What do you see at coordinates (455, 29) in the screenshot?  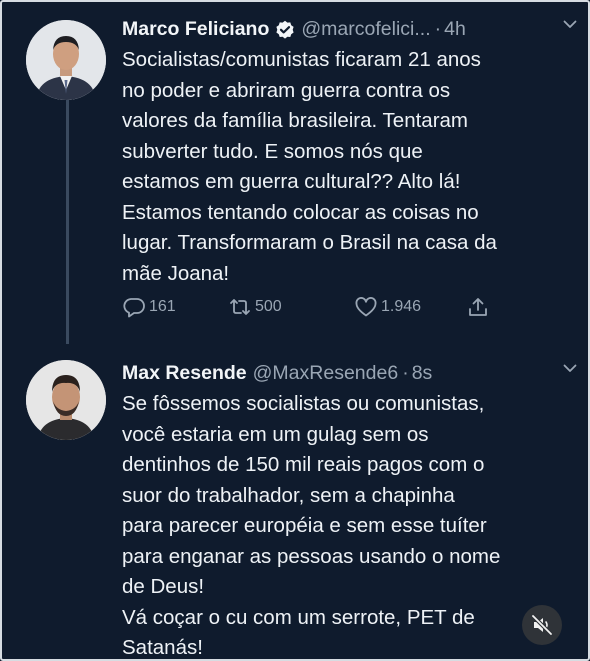 I see `timestamp: 4h` at bounding box center [455, 29].